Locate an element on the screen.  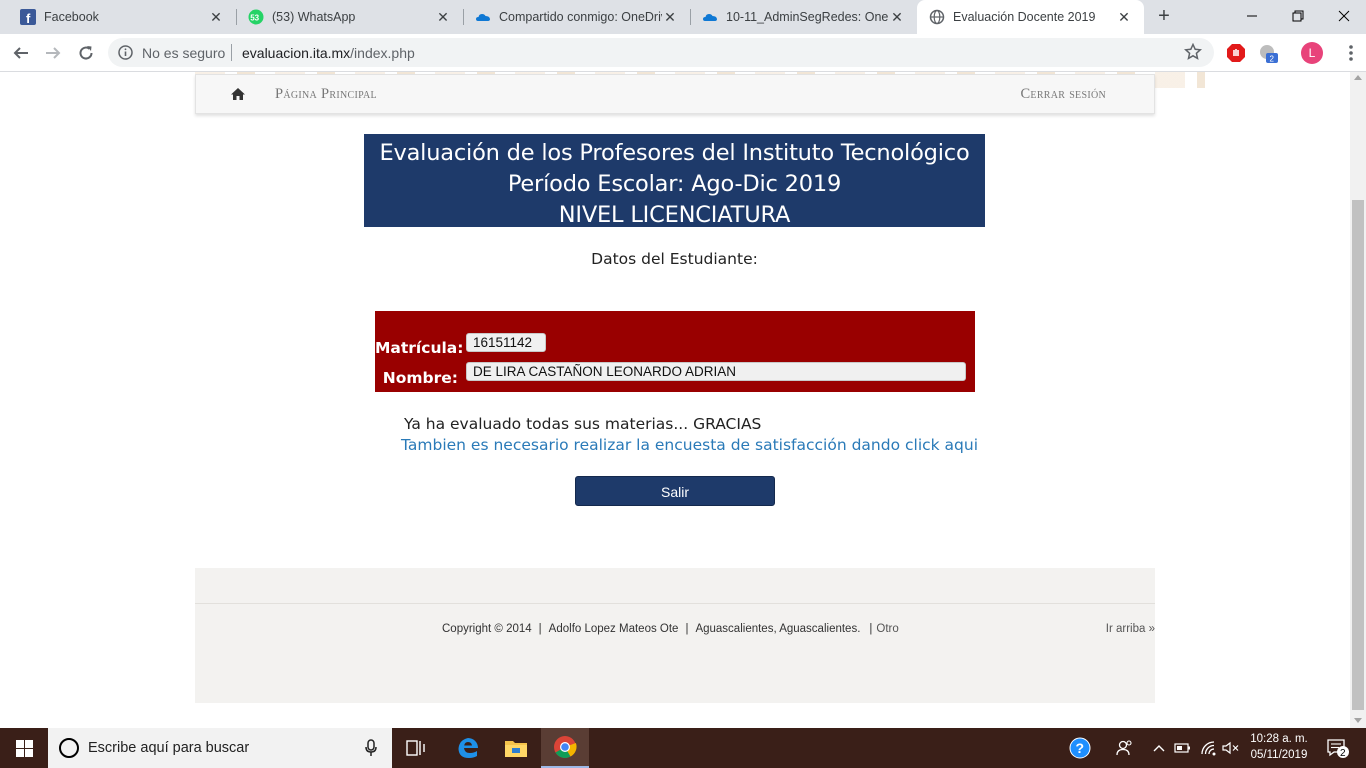
restore-icon is located at coordinates (1298, 16).